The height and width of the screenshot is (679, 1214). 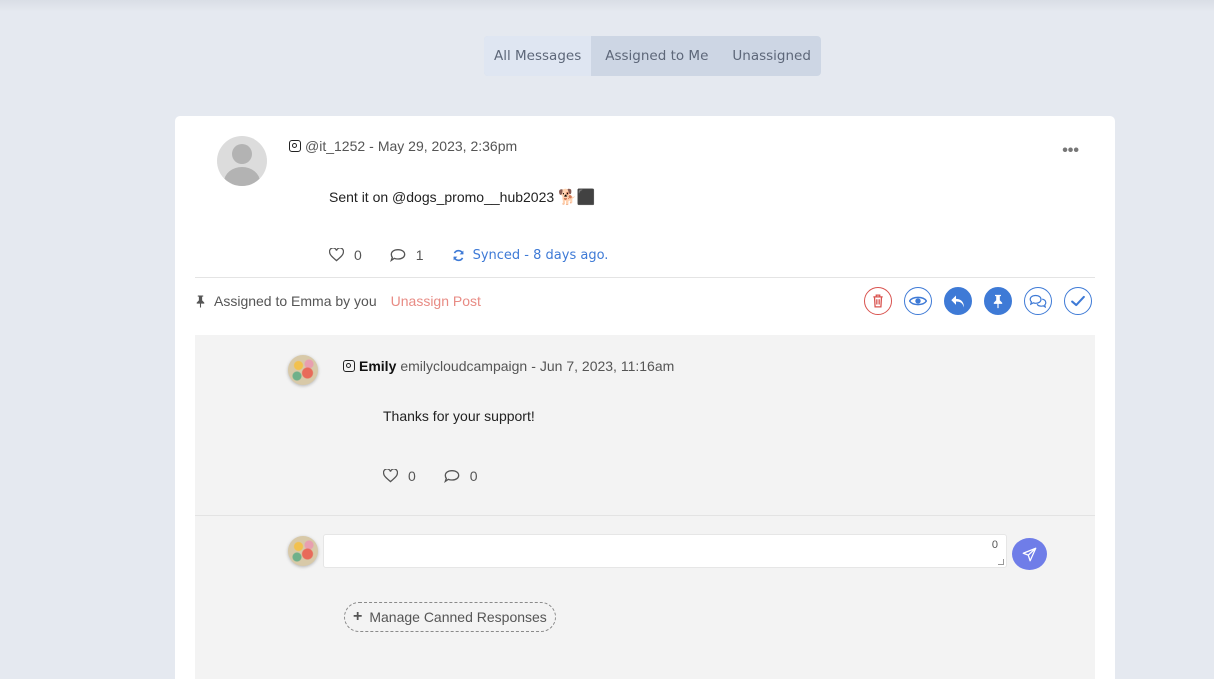 I want to click on message-filter-tabs: All Messages Assigned to Me Unassigned, so click(x=652, y=56).